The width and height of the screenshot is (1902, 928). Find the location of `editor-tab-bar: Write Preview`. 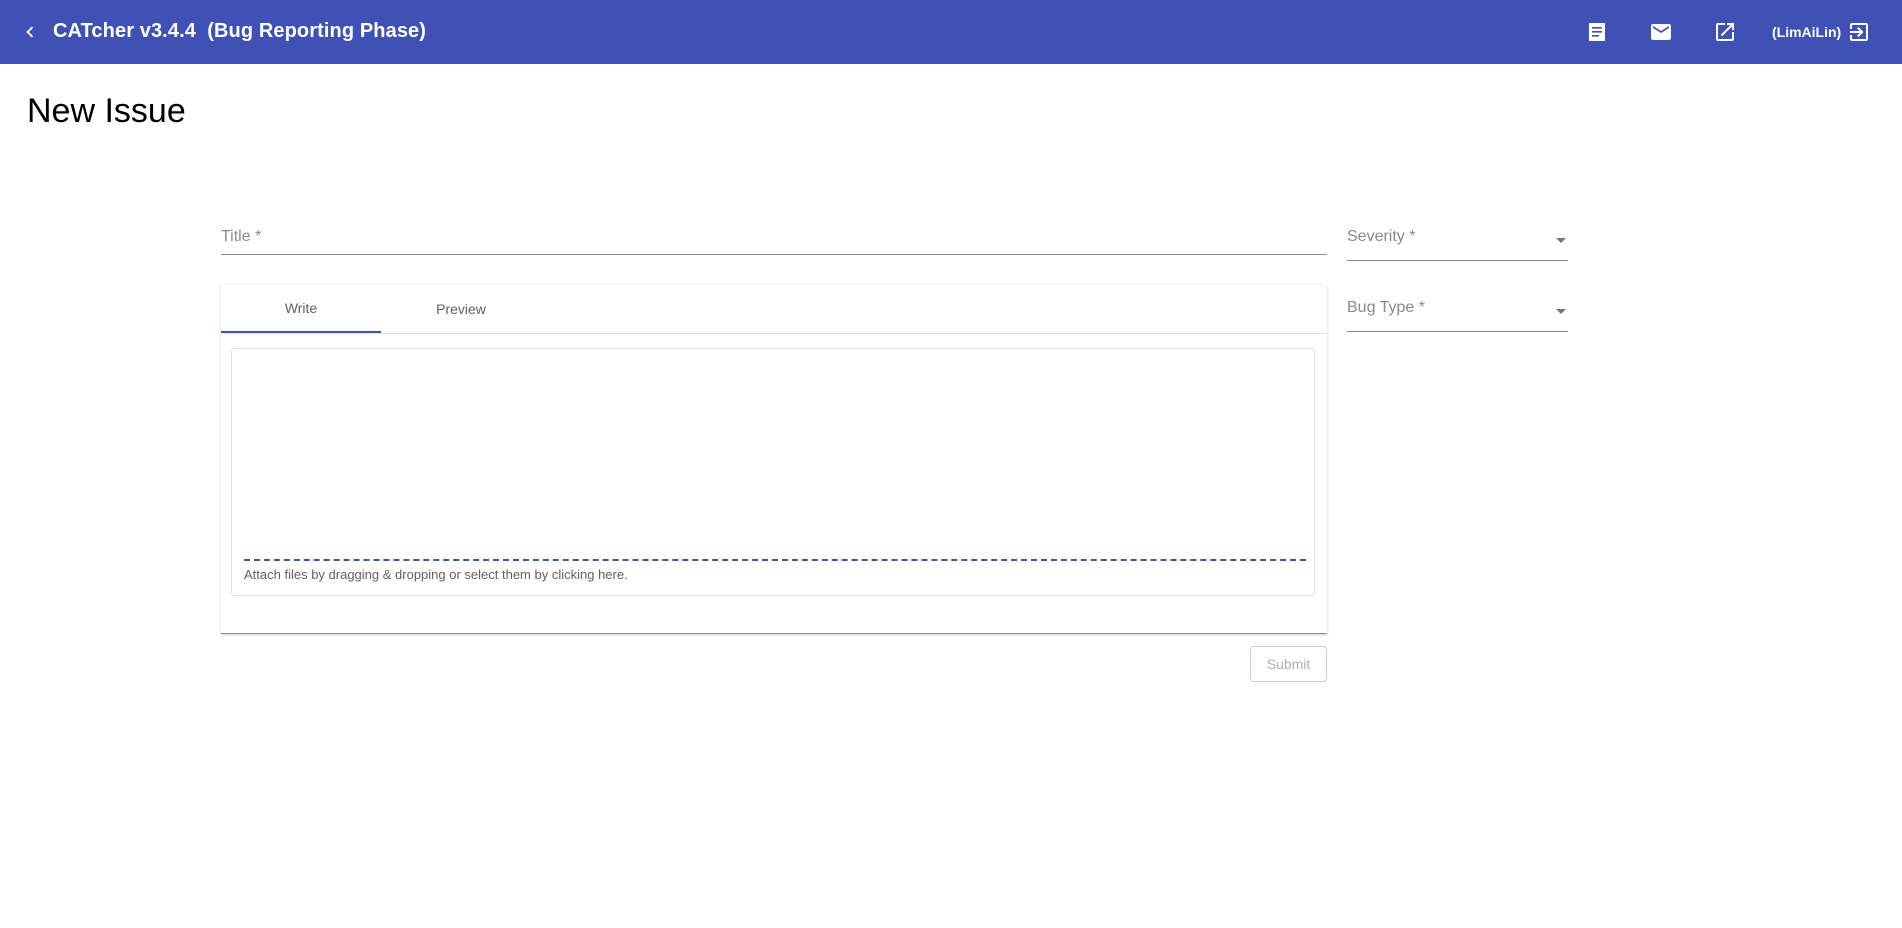

editor-tab-bar: Write Preview is located at coordinates (774, 309).